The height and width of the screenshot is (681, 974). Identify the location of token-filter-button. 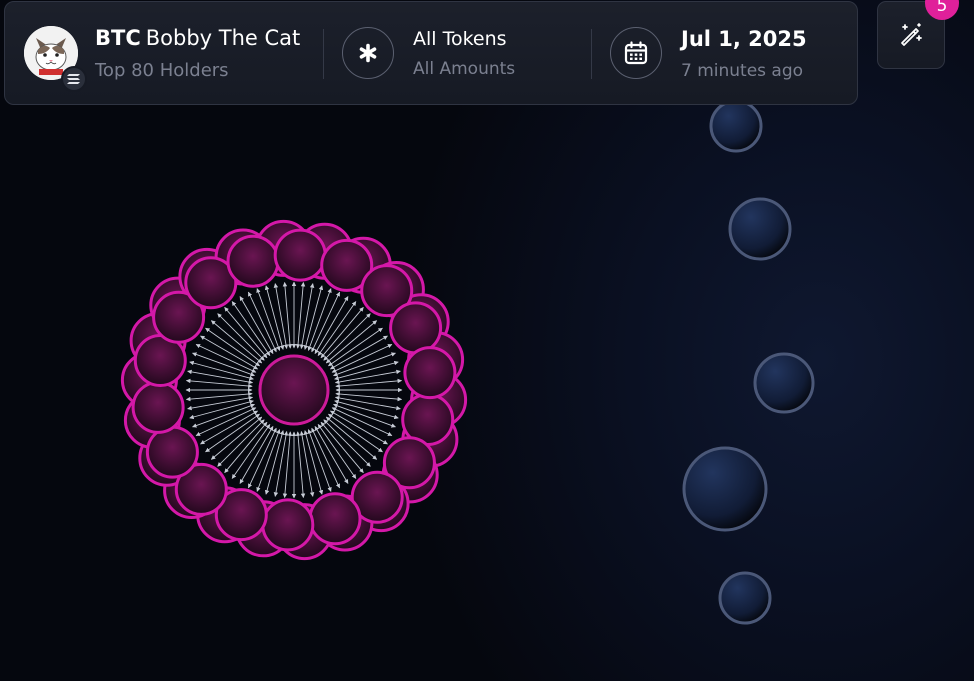
(368, 53).